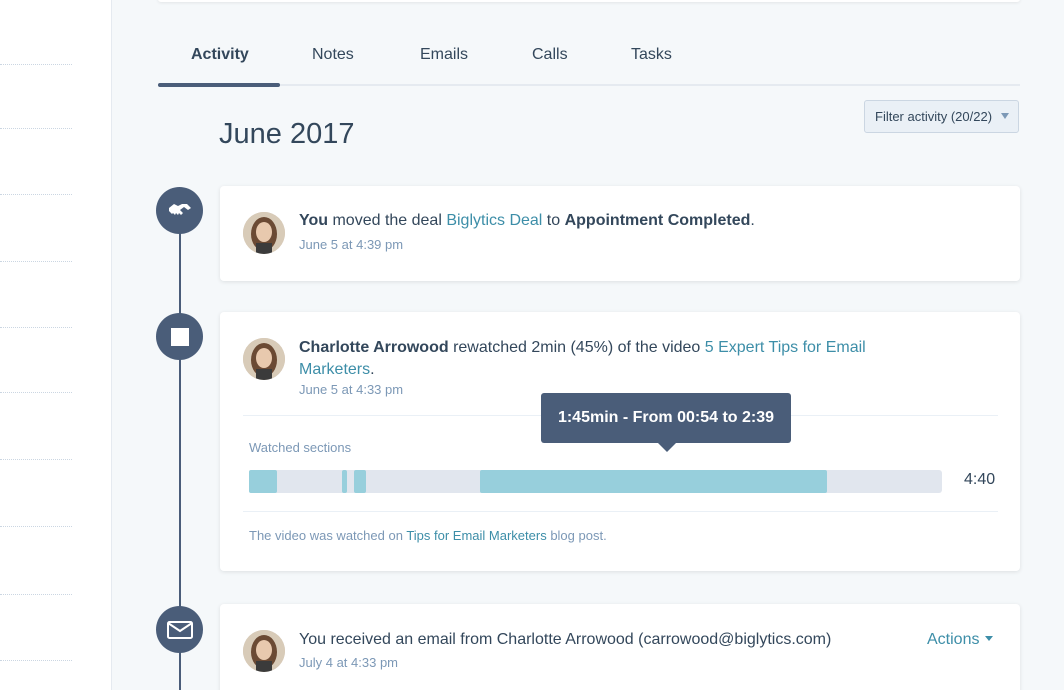 The height and width of the screenshot is (690, 1064). I want to click on tab-activity: Activity, so click(220, 55).